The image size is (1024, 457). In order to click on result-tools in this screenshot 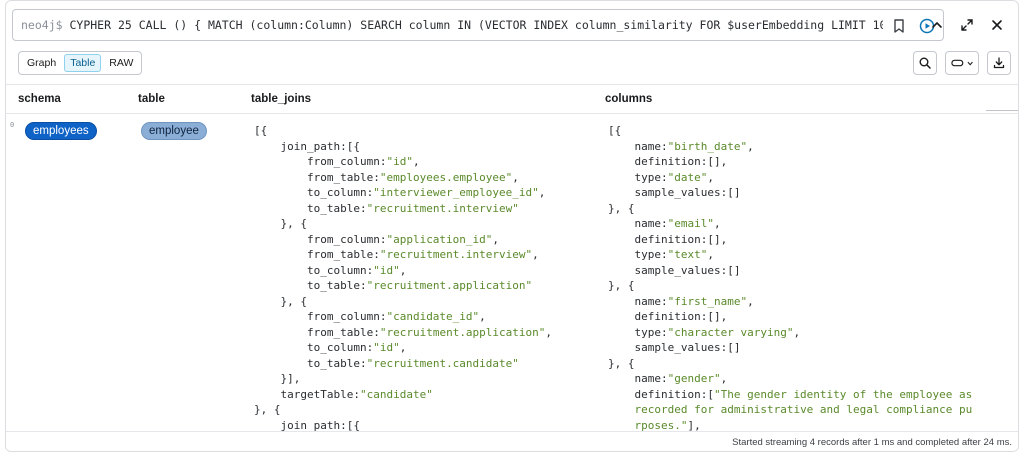, I will do `click(962, 63)`.